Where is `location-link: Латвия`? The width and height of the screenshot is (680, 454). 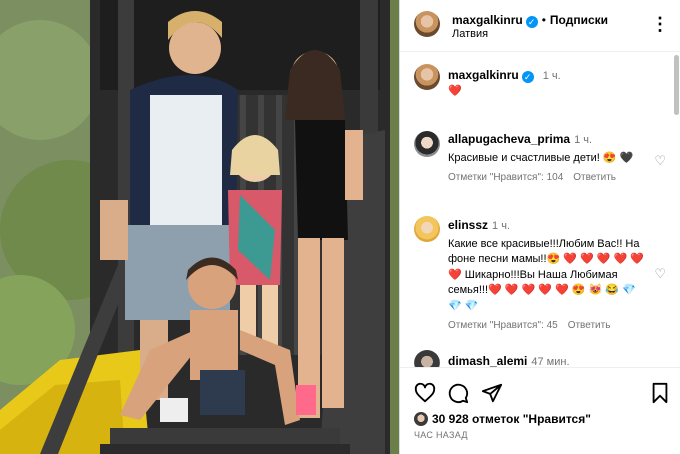 location-link: Латвия is located at coordinates (470, 34).